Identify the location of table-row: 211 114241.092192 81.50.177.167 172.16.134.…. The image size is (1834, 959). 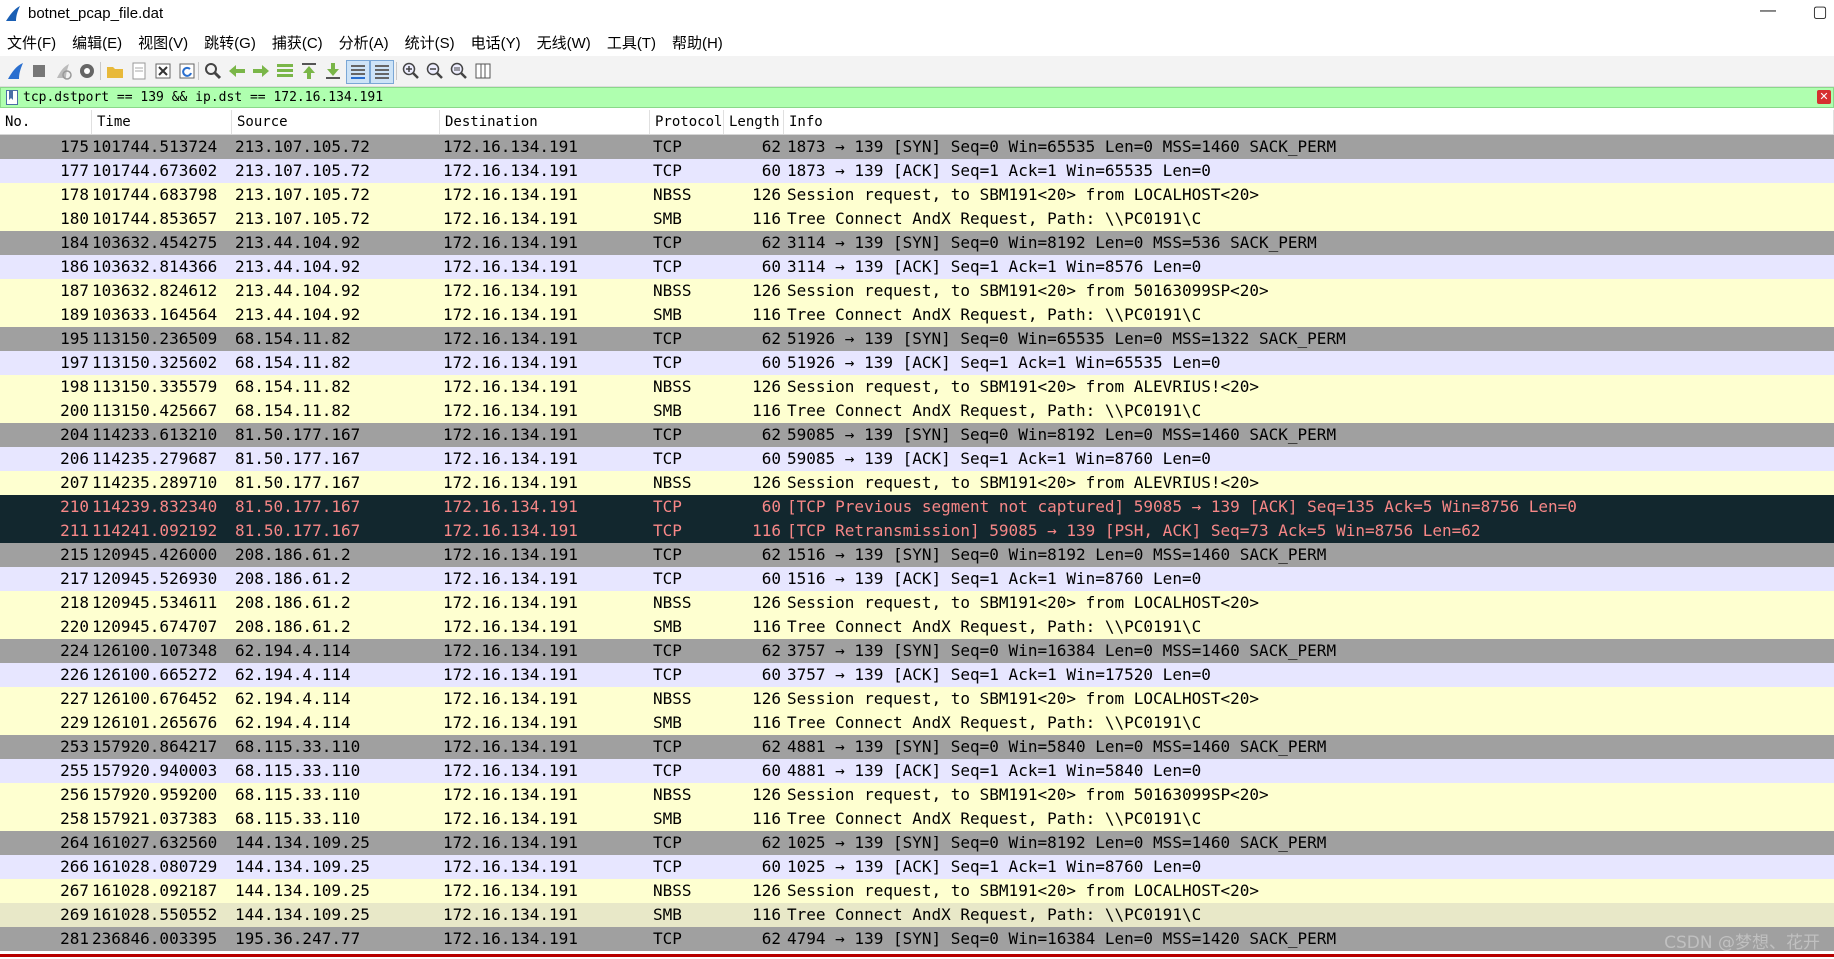
(917, 531).